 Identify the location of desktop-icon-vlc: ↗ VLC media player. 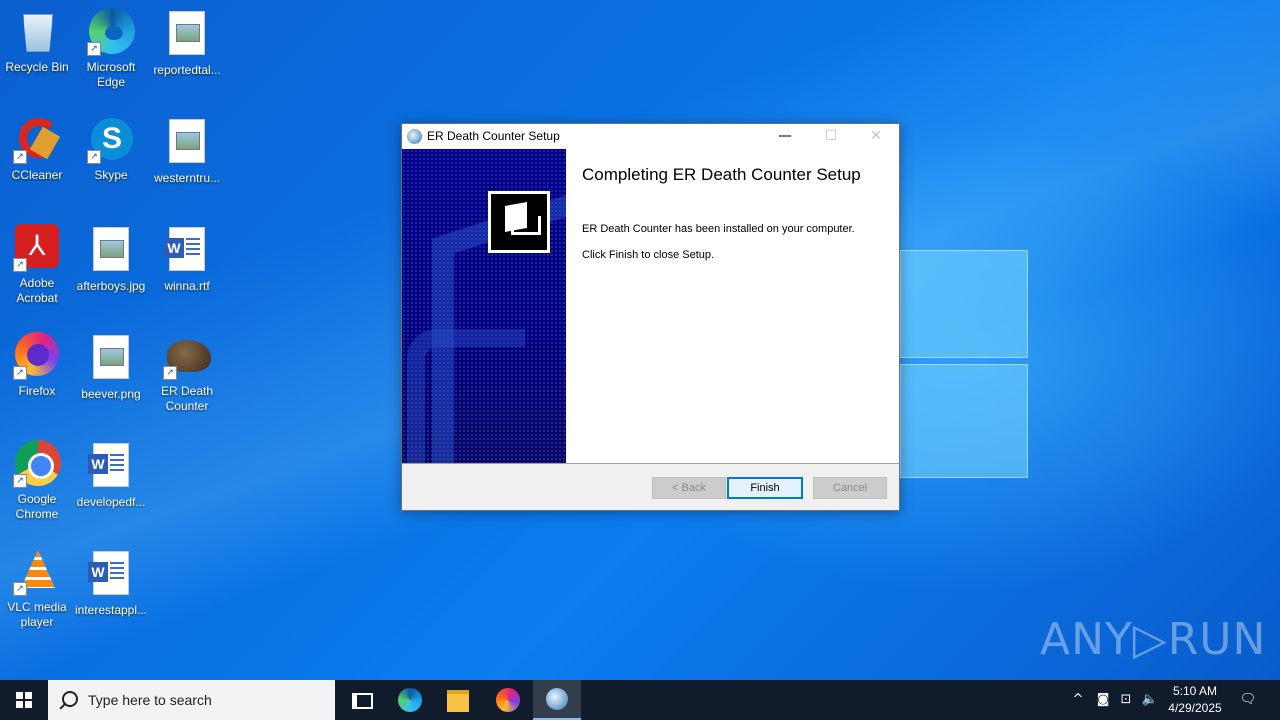
(37, 589).